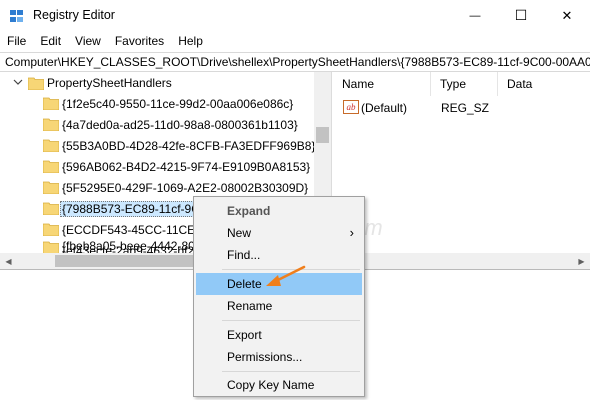 The height and width of the screenshot is (400, 590). What do you see at coordinates (185, 188) in the screenshot?
I see `tree-item-label: {5F5295E0-429F-1069-A2E2-08002B30309D}` at bounding box center [185, 188].